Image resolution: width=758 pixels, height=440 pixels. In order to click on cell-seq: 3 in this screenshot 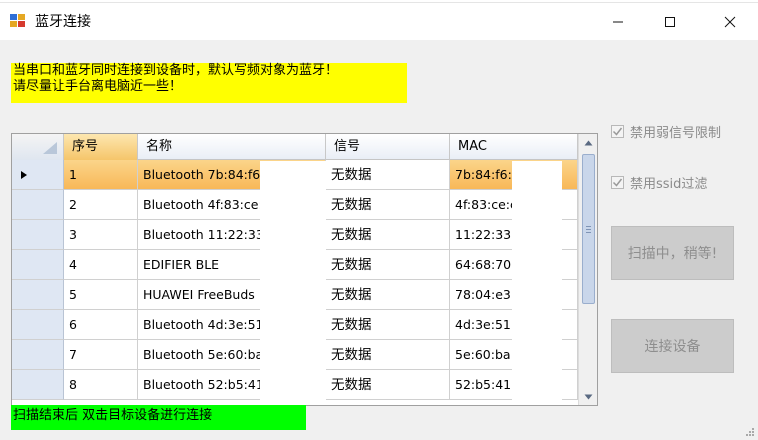, I will do `click(101, 235)`.